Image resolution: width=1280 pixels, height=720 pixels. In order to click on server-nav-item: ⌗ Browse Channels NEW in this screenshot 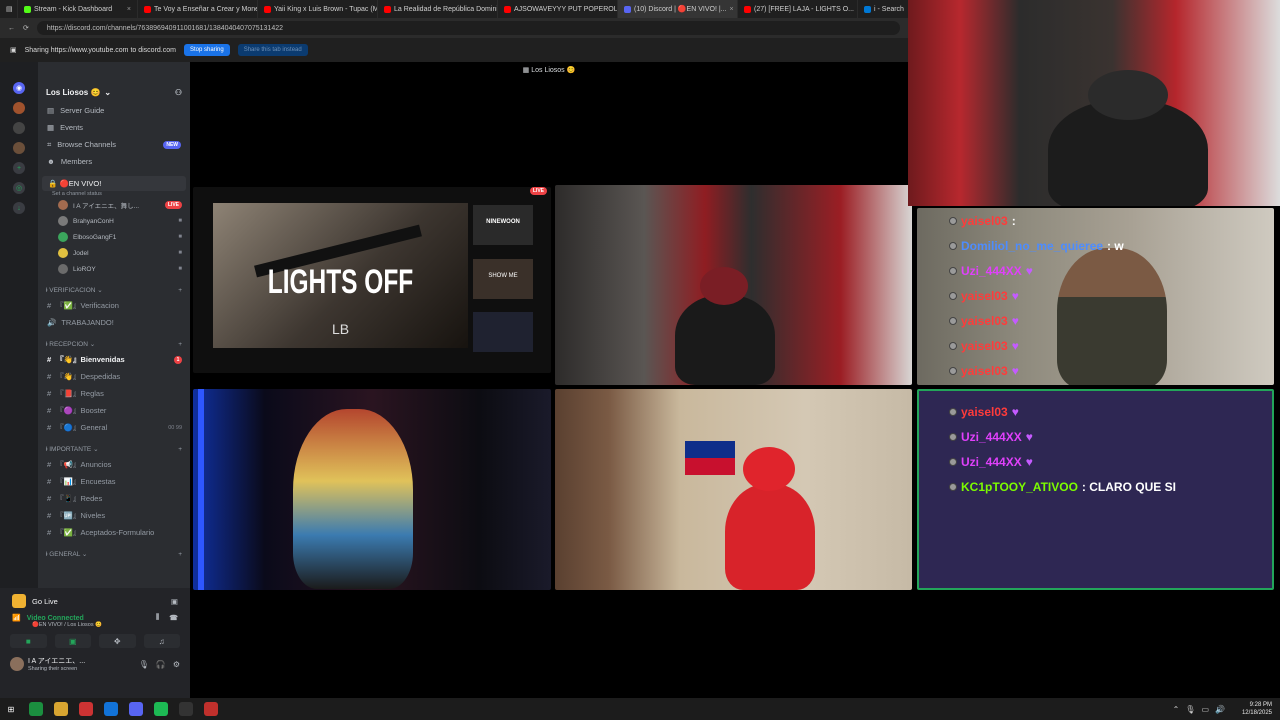, I will do `click(114, 144)`.